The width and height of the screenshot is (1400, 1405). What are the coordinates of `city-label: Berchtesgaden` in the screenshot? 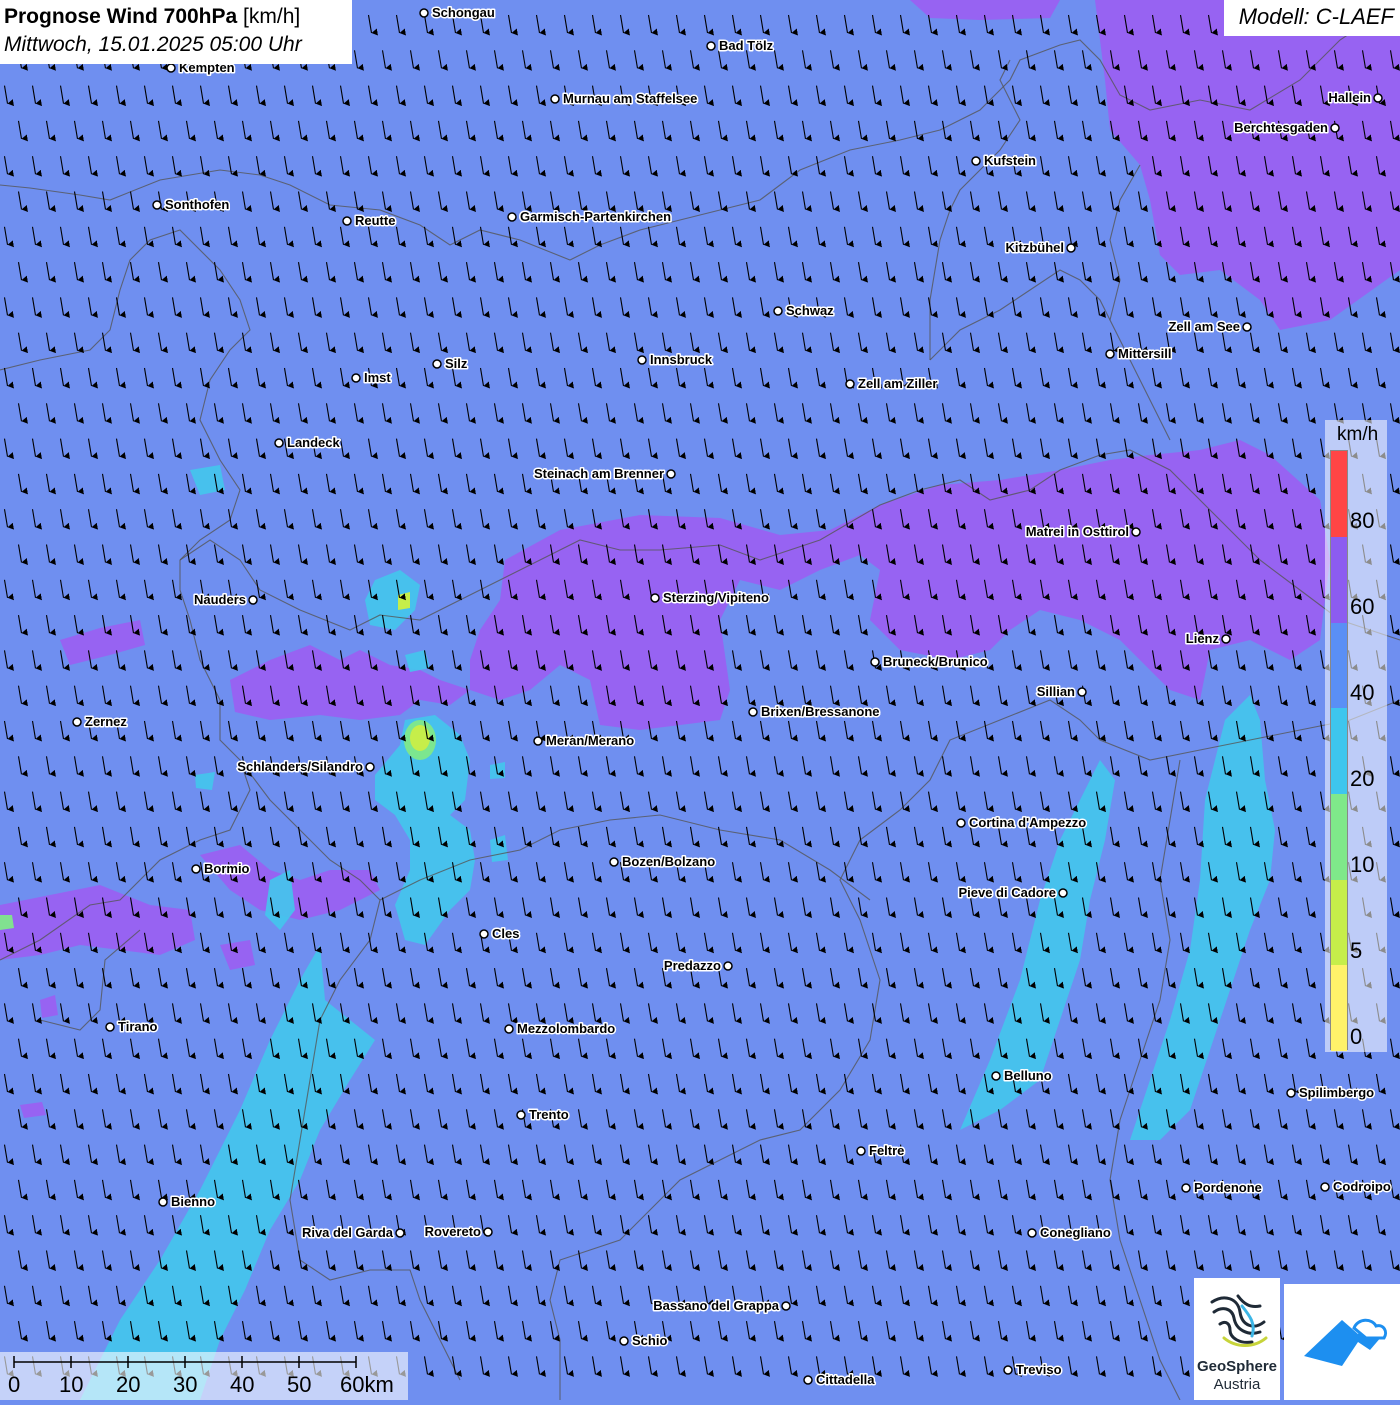 It's located at (1281, 127).